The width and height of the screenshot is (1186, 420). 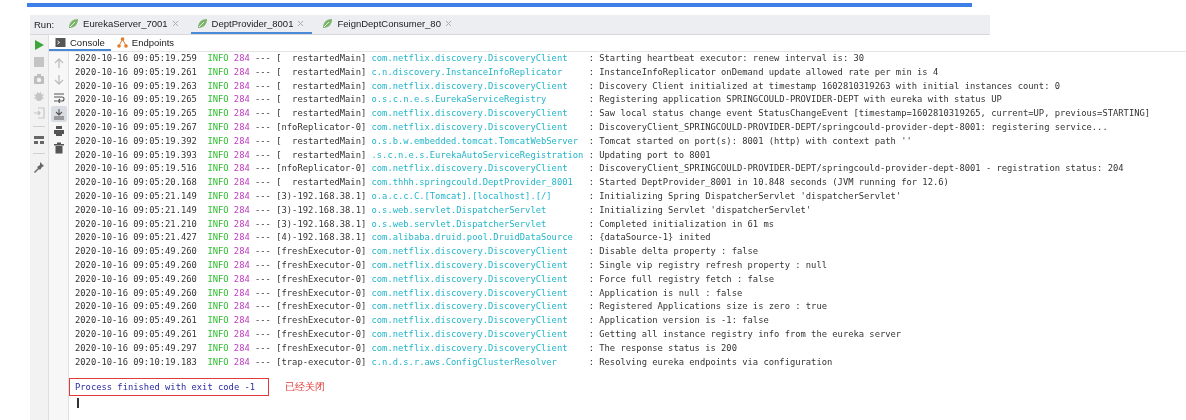 I want to click on run-tab: EurekaServer_7001, so click(x=124, y=24).